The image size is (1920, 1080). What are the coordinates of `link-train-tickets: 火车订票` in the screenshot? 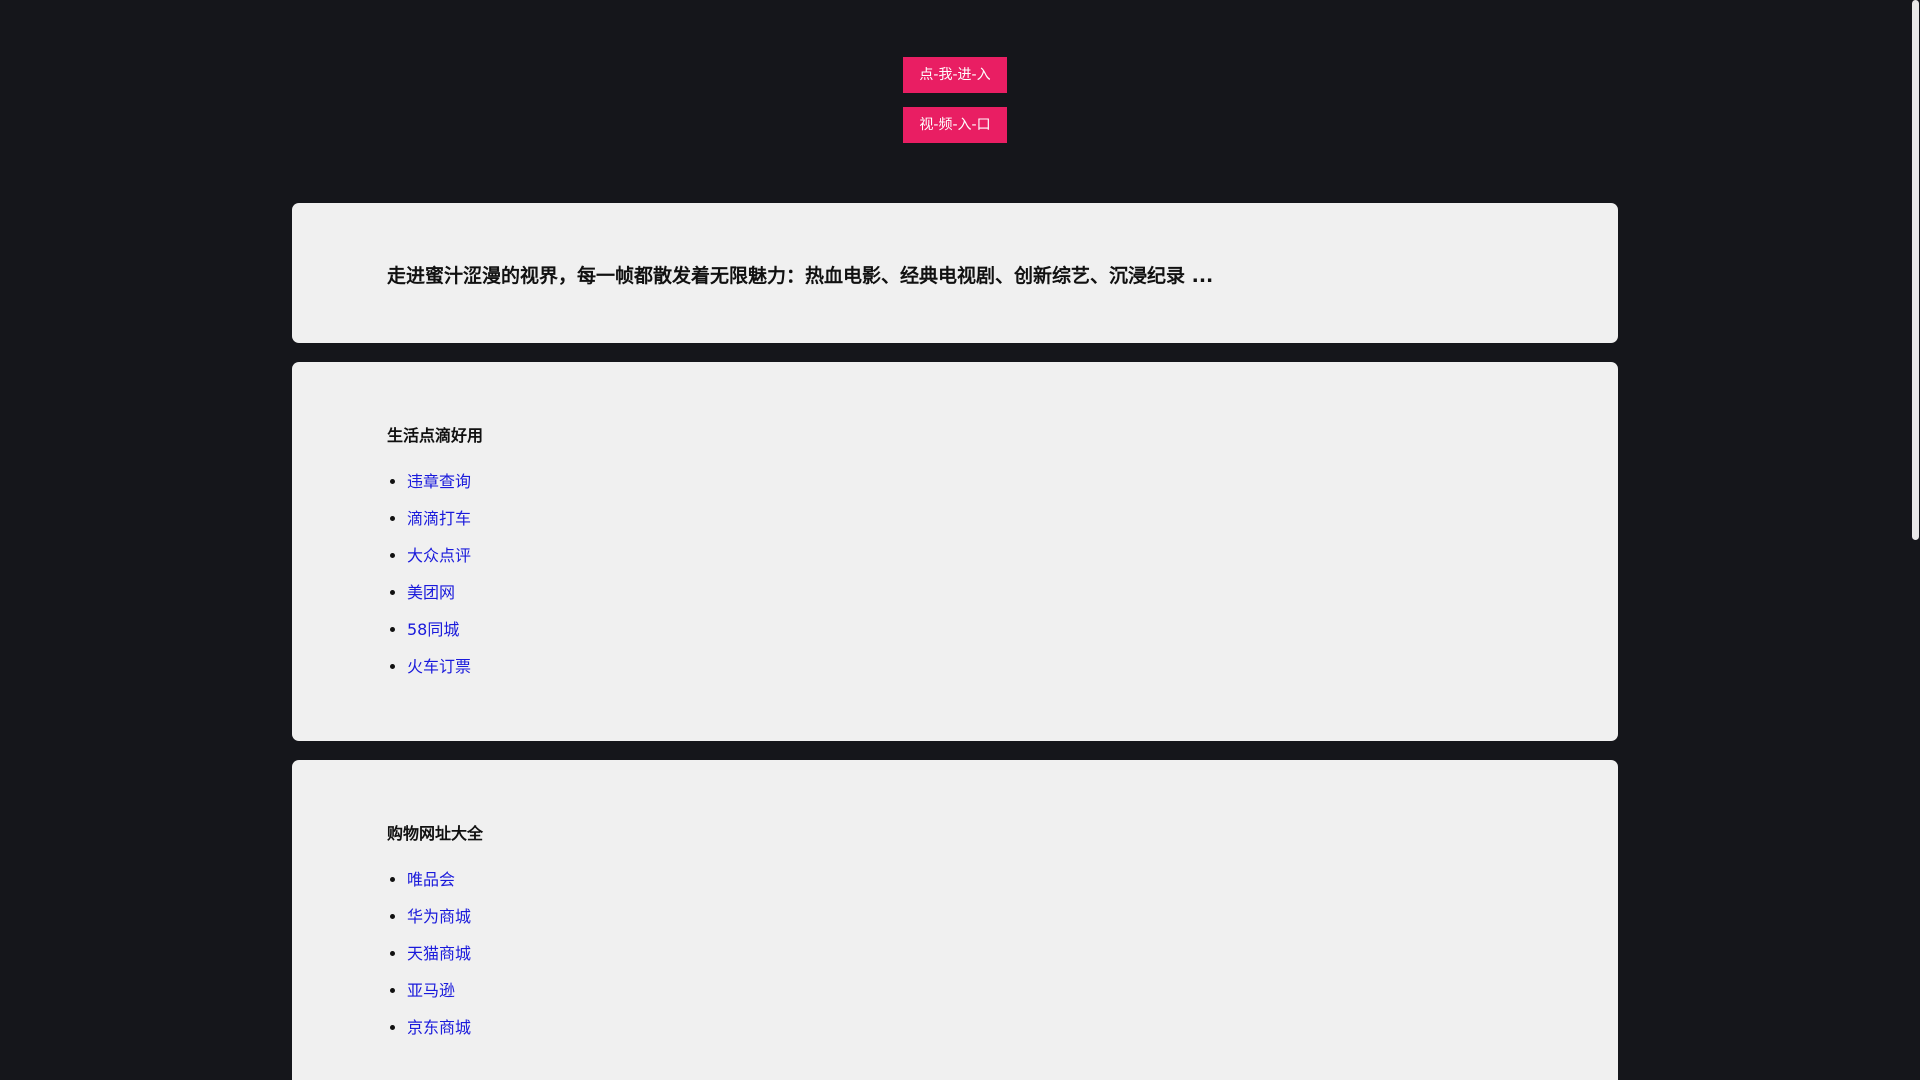 It's located at (439, 666).